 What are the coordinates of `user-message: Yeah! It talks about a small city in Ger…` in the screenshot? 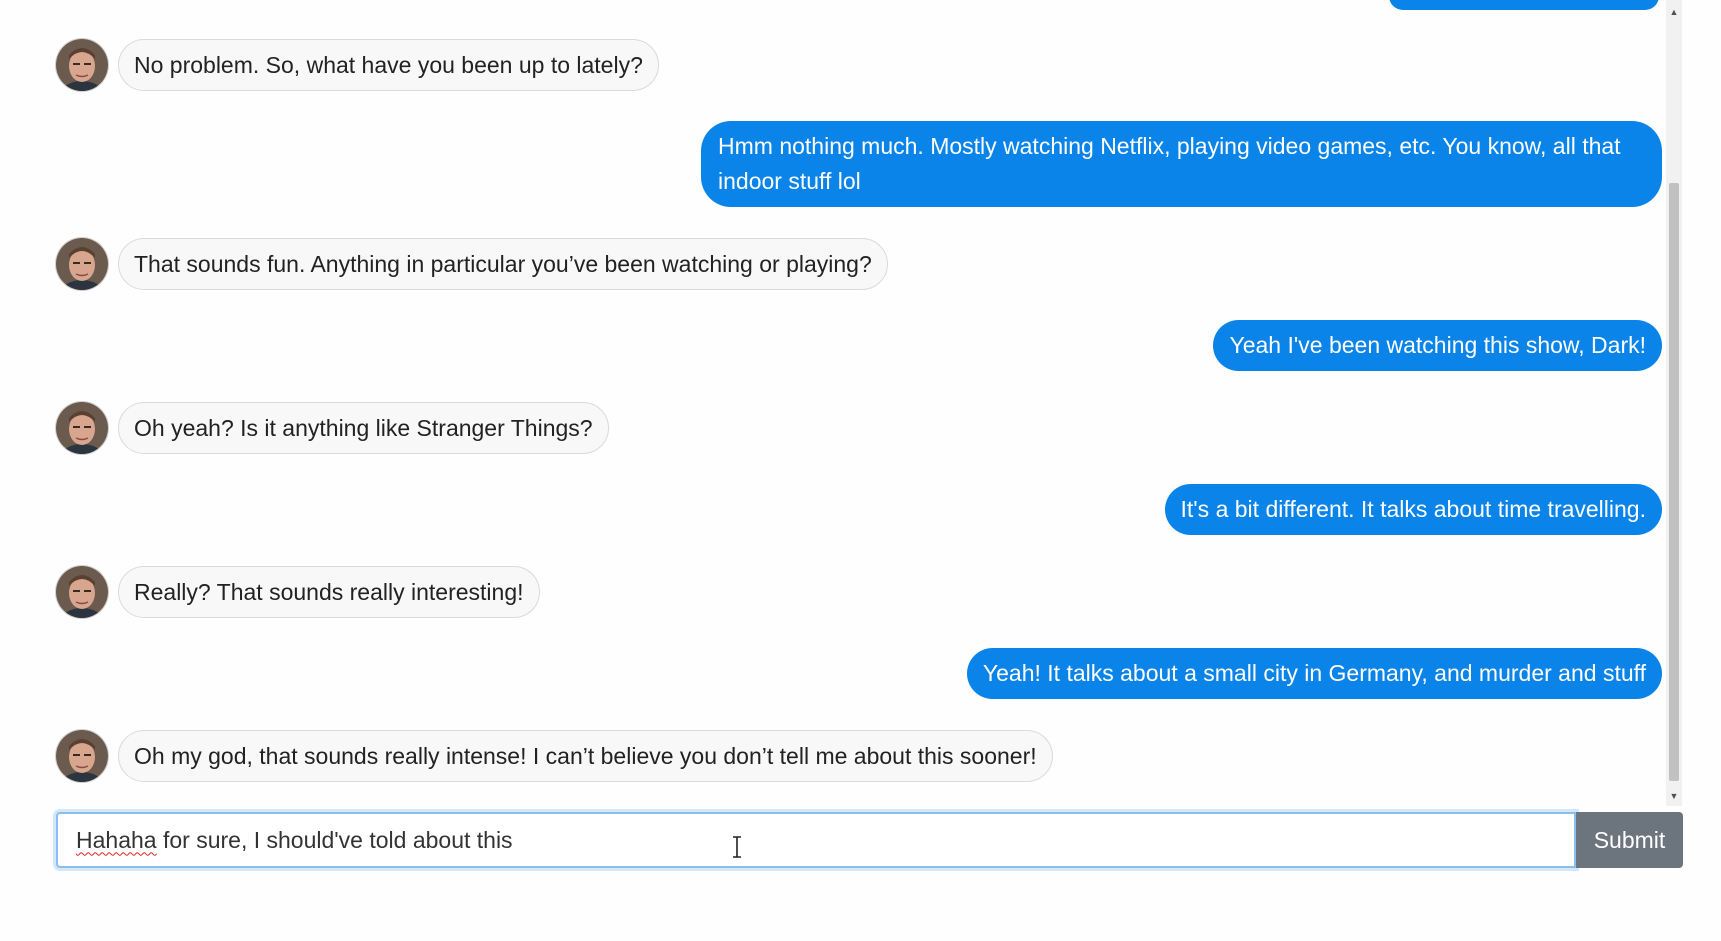 It's located at (1314, 673).